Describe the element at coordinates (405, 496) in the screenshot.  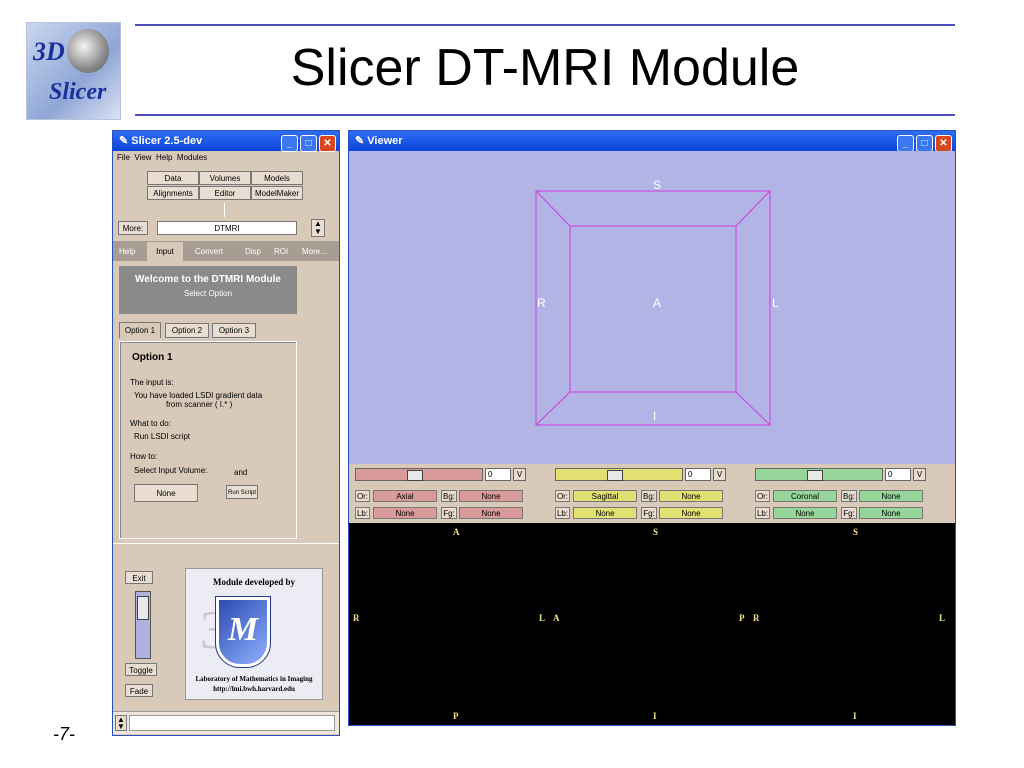
I see `axial-orientation-menu: Axial` at that location.